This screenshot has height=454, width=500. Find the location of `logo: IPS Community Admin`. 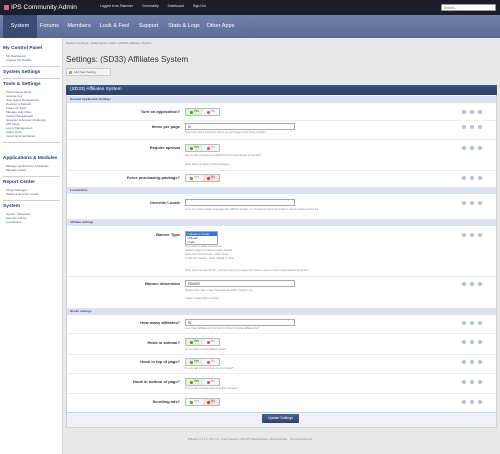

logo: IPS Community Admin is located at coordinates (40, 7).